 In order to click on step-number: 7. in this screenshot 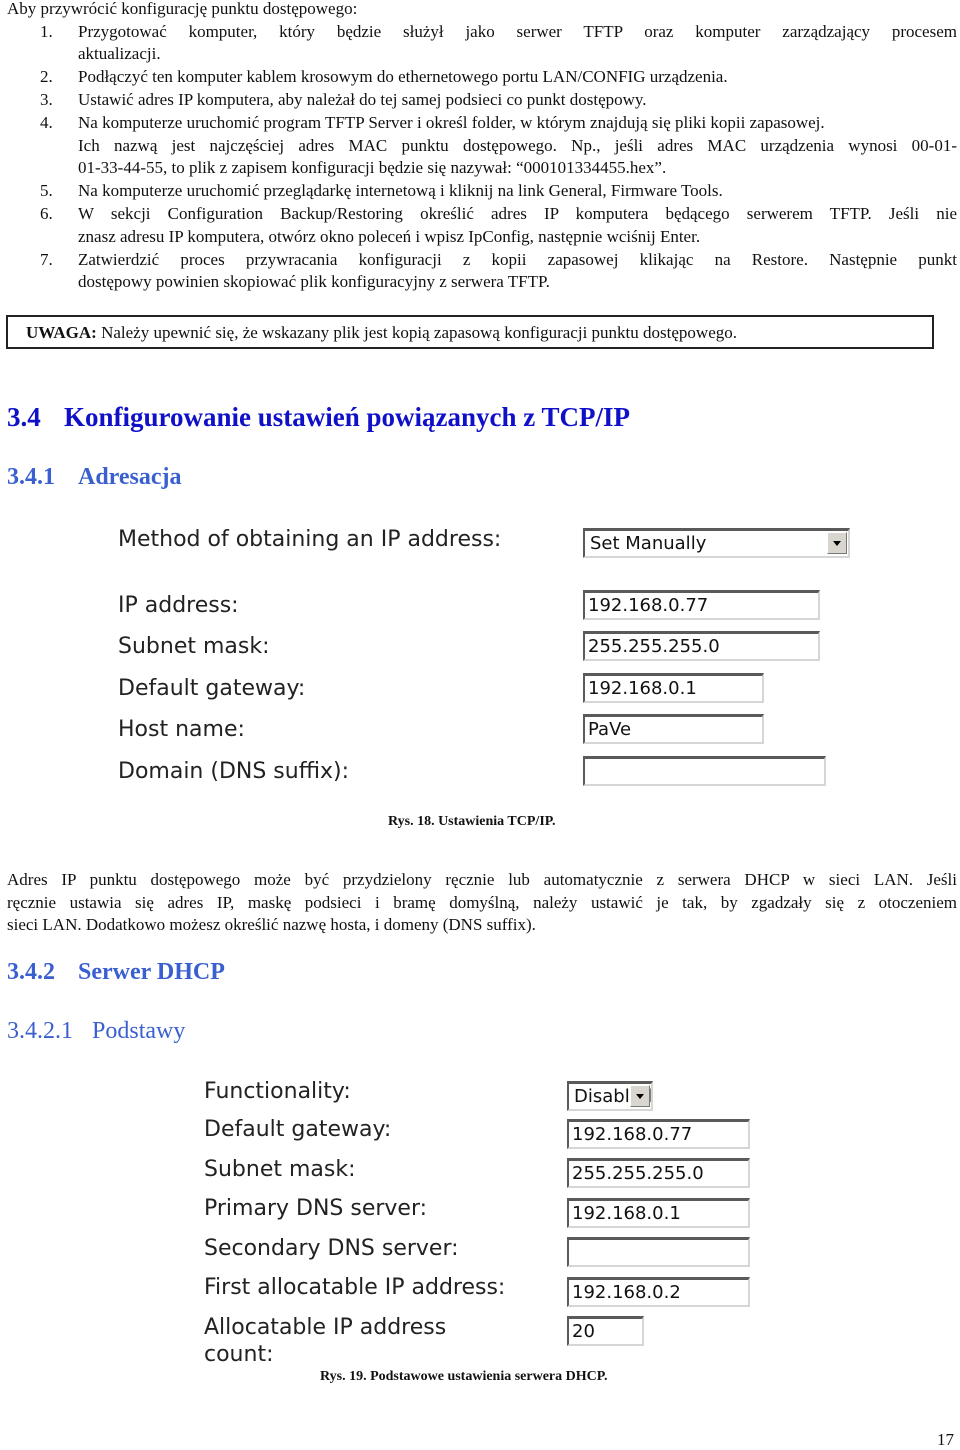, I will do `click(46, 259)`.